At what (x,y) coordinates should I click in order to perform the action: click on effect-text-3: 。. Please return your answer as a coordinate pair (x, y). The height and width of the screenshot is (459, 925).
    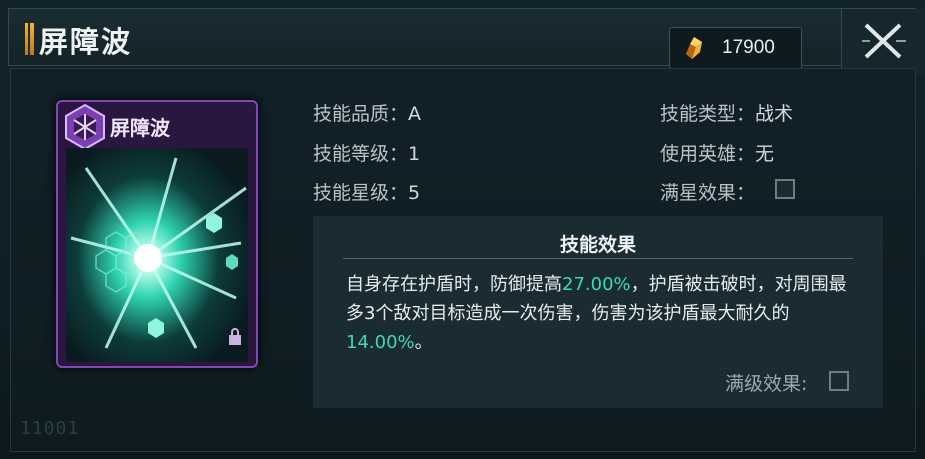
    Looking at the image, I should click on (423, 342).